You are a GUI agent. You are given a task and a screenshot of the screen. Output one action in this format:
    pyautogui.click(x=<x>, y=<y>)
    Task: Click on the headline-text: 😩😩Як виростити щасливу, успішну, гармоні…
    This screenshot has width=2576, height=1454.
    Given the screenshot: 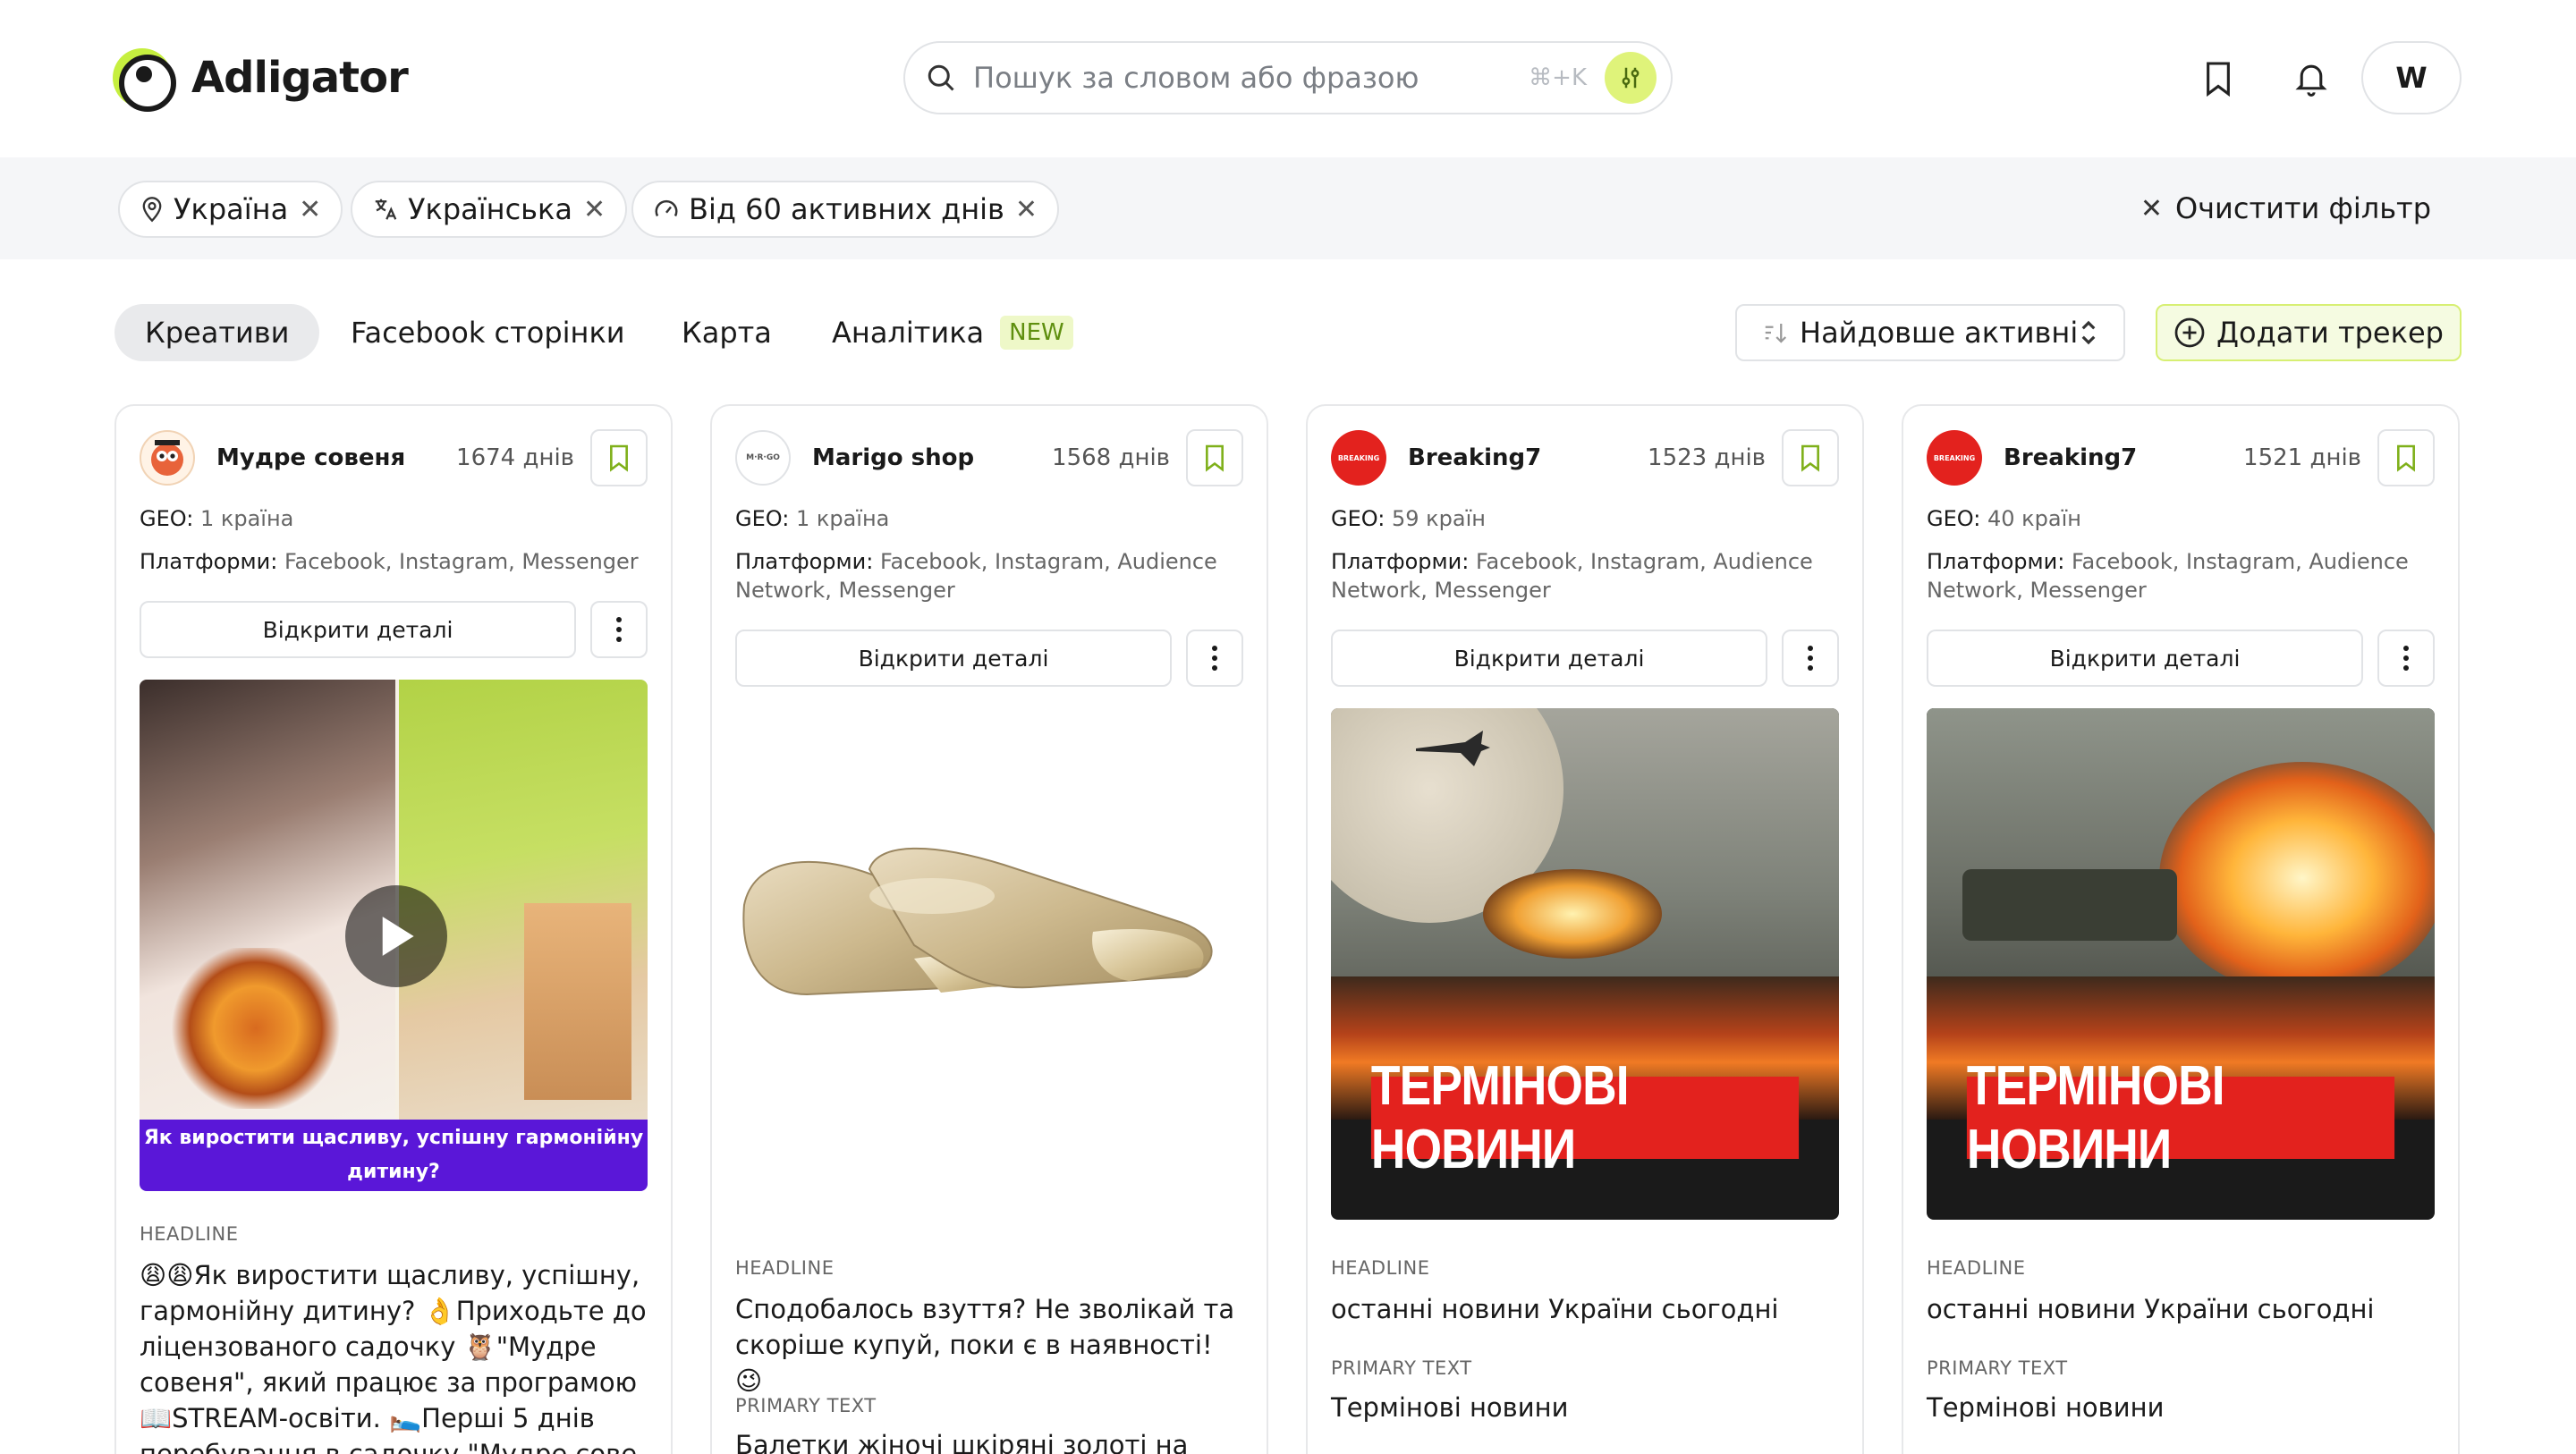 What is the action you would take?
    pyautogui.click(x=393, y=1357)
    